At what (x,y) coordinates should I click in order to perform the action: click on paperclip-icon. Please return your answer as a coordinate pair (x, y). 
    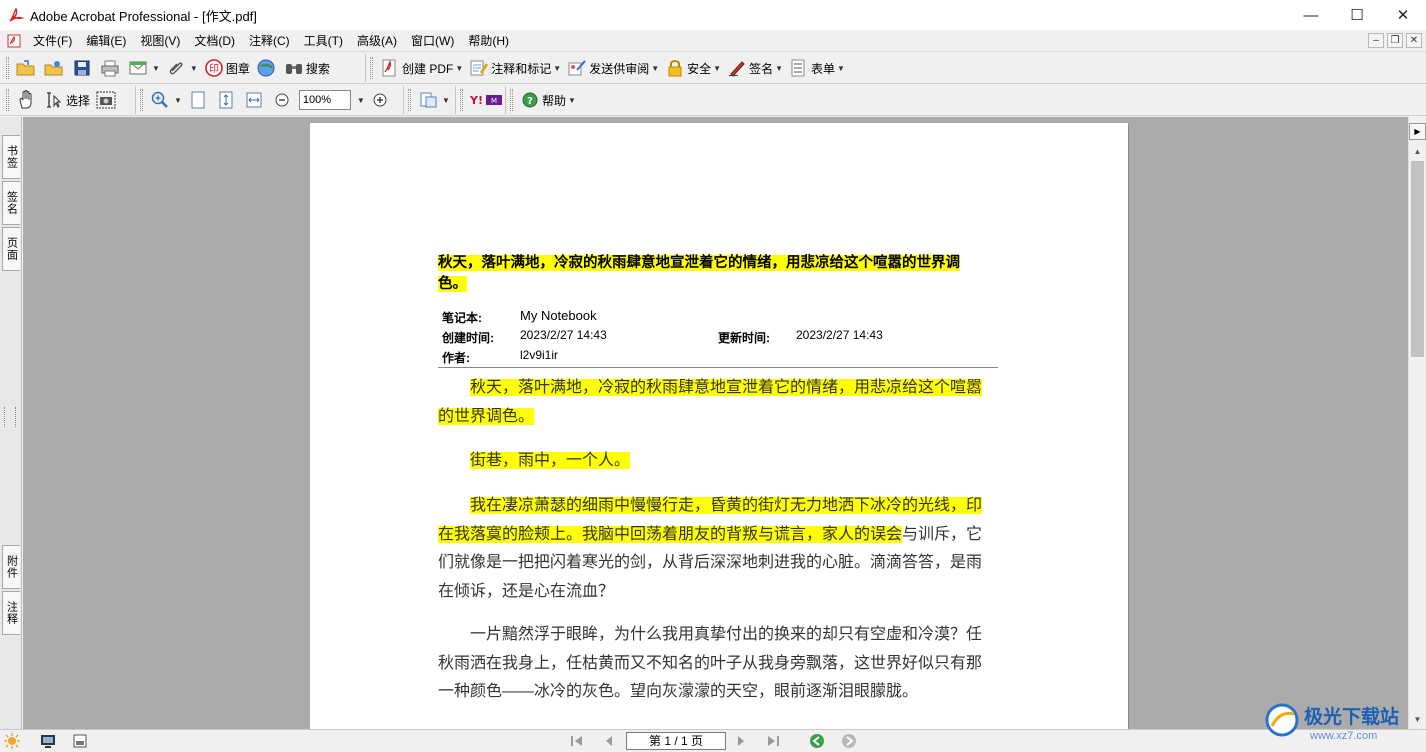
    Looking at the image, I should click on (176, 68).